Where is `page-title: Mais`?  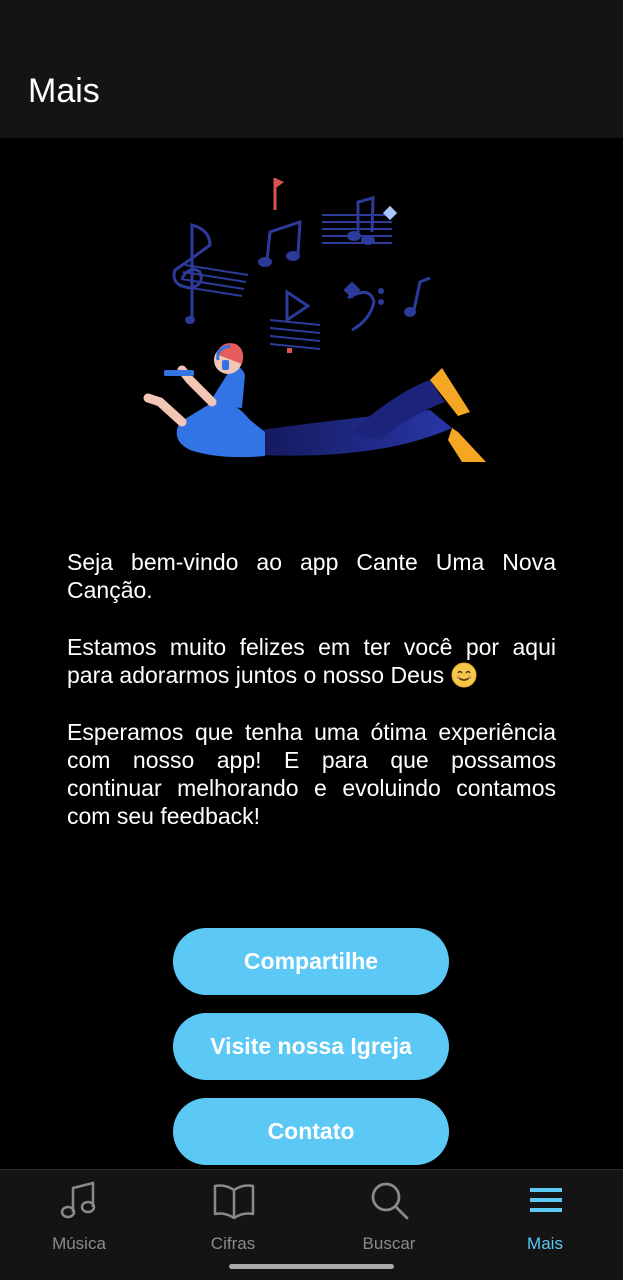 page-title: Mais is located at coordinates (64, 91).